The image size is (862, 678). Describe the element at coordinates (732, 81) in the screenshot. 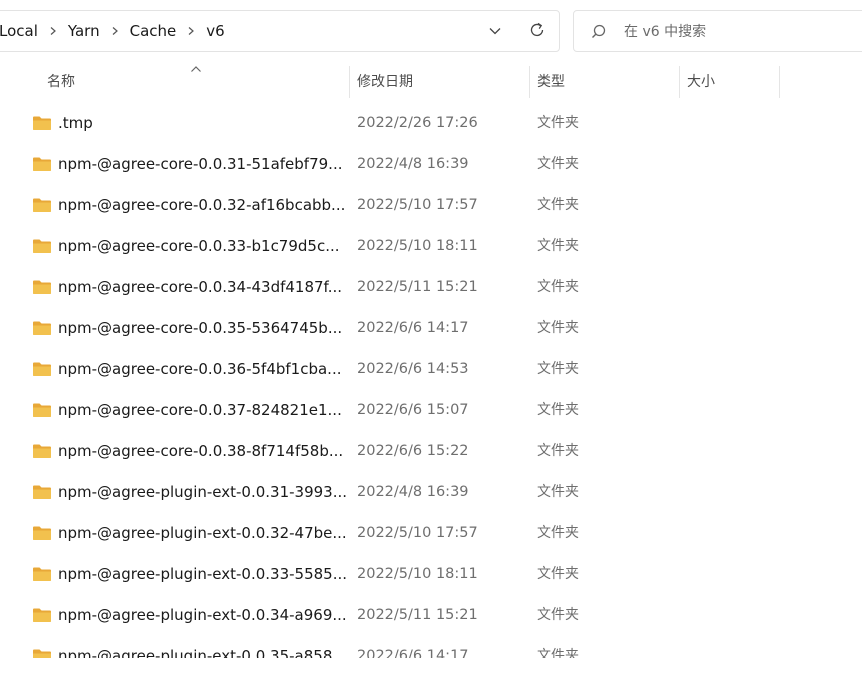

I see `column-header-size: 大小` at that location.